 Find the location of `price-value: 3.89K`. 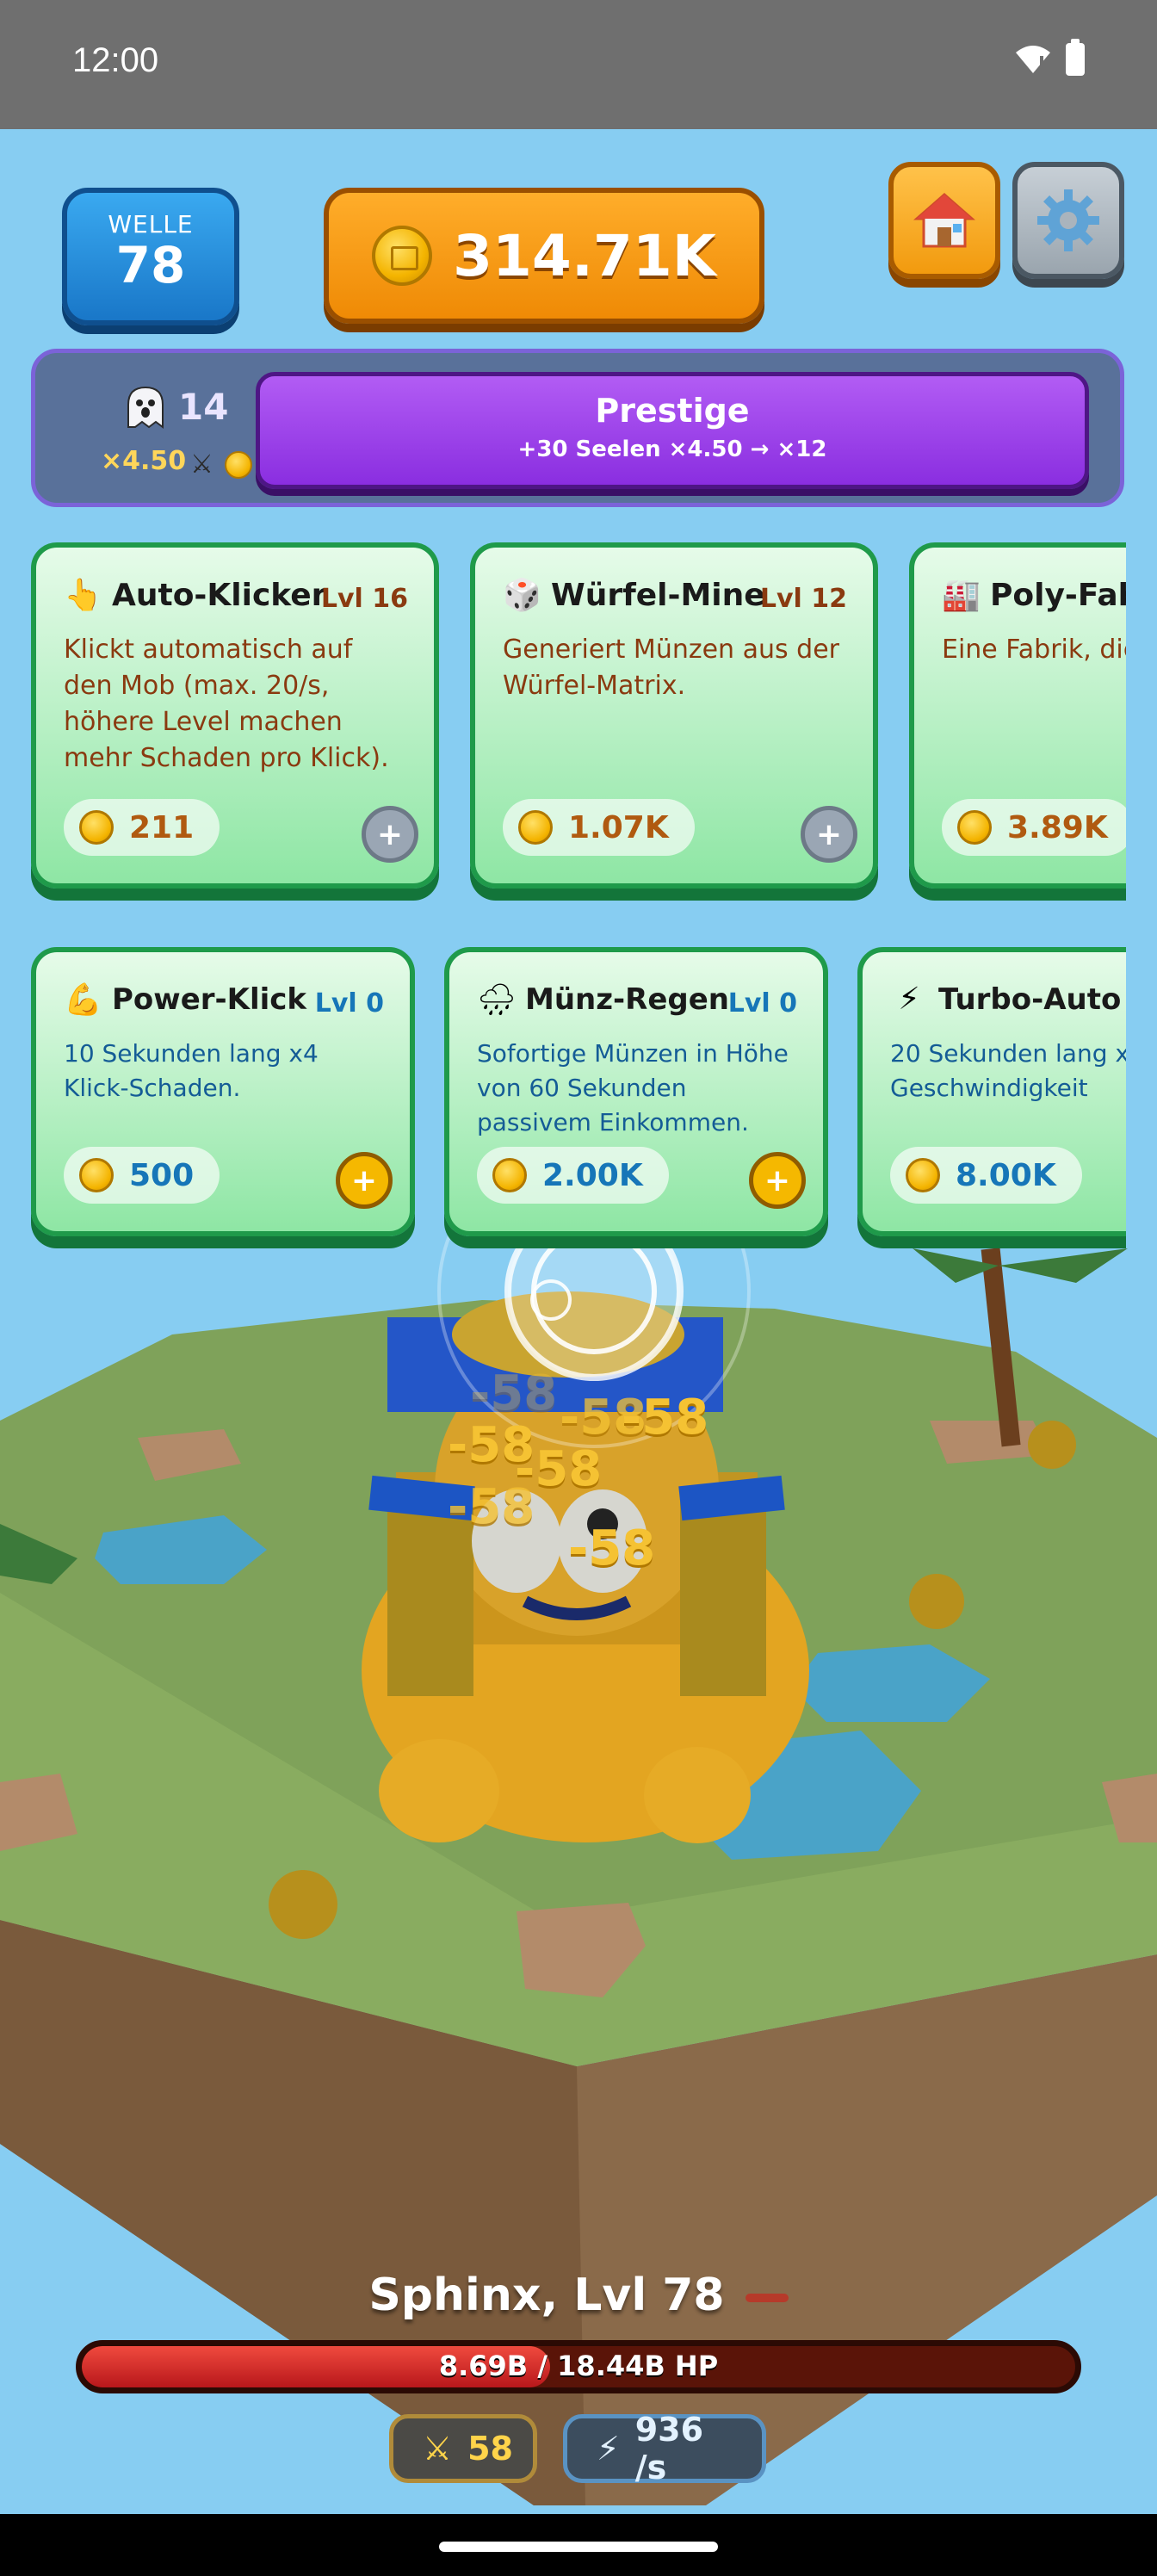

price-value: 3.89K is located at coordinates (1057, 827).